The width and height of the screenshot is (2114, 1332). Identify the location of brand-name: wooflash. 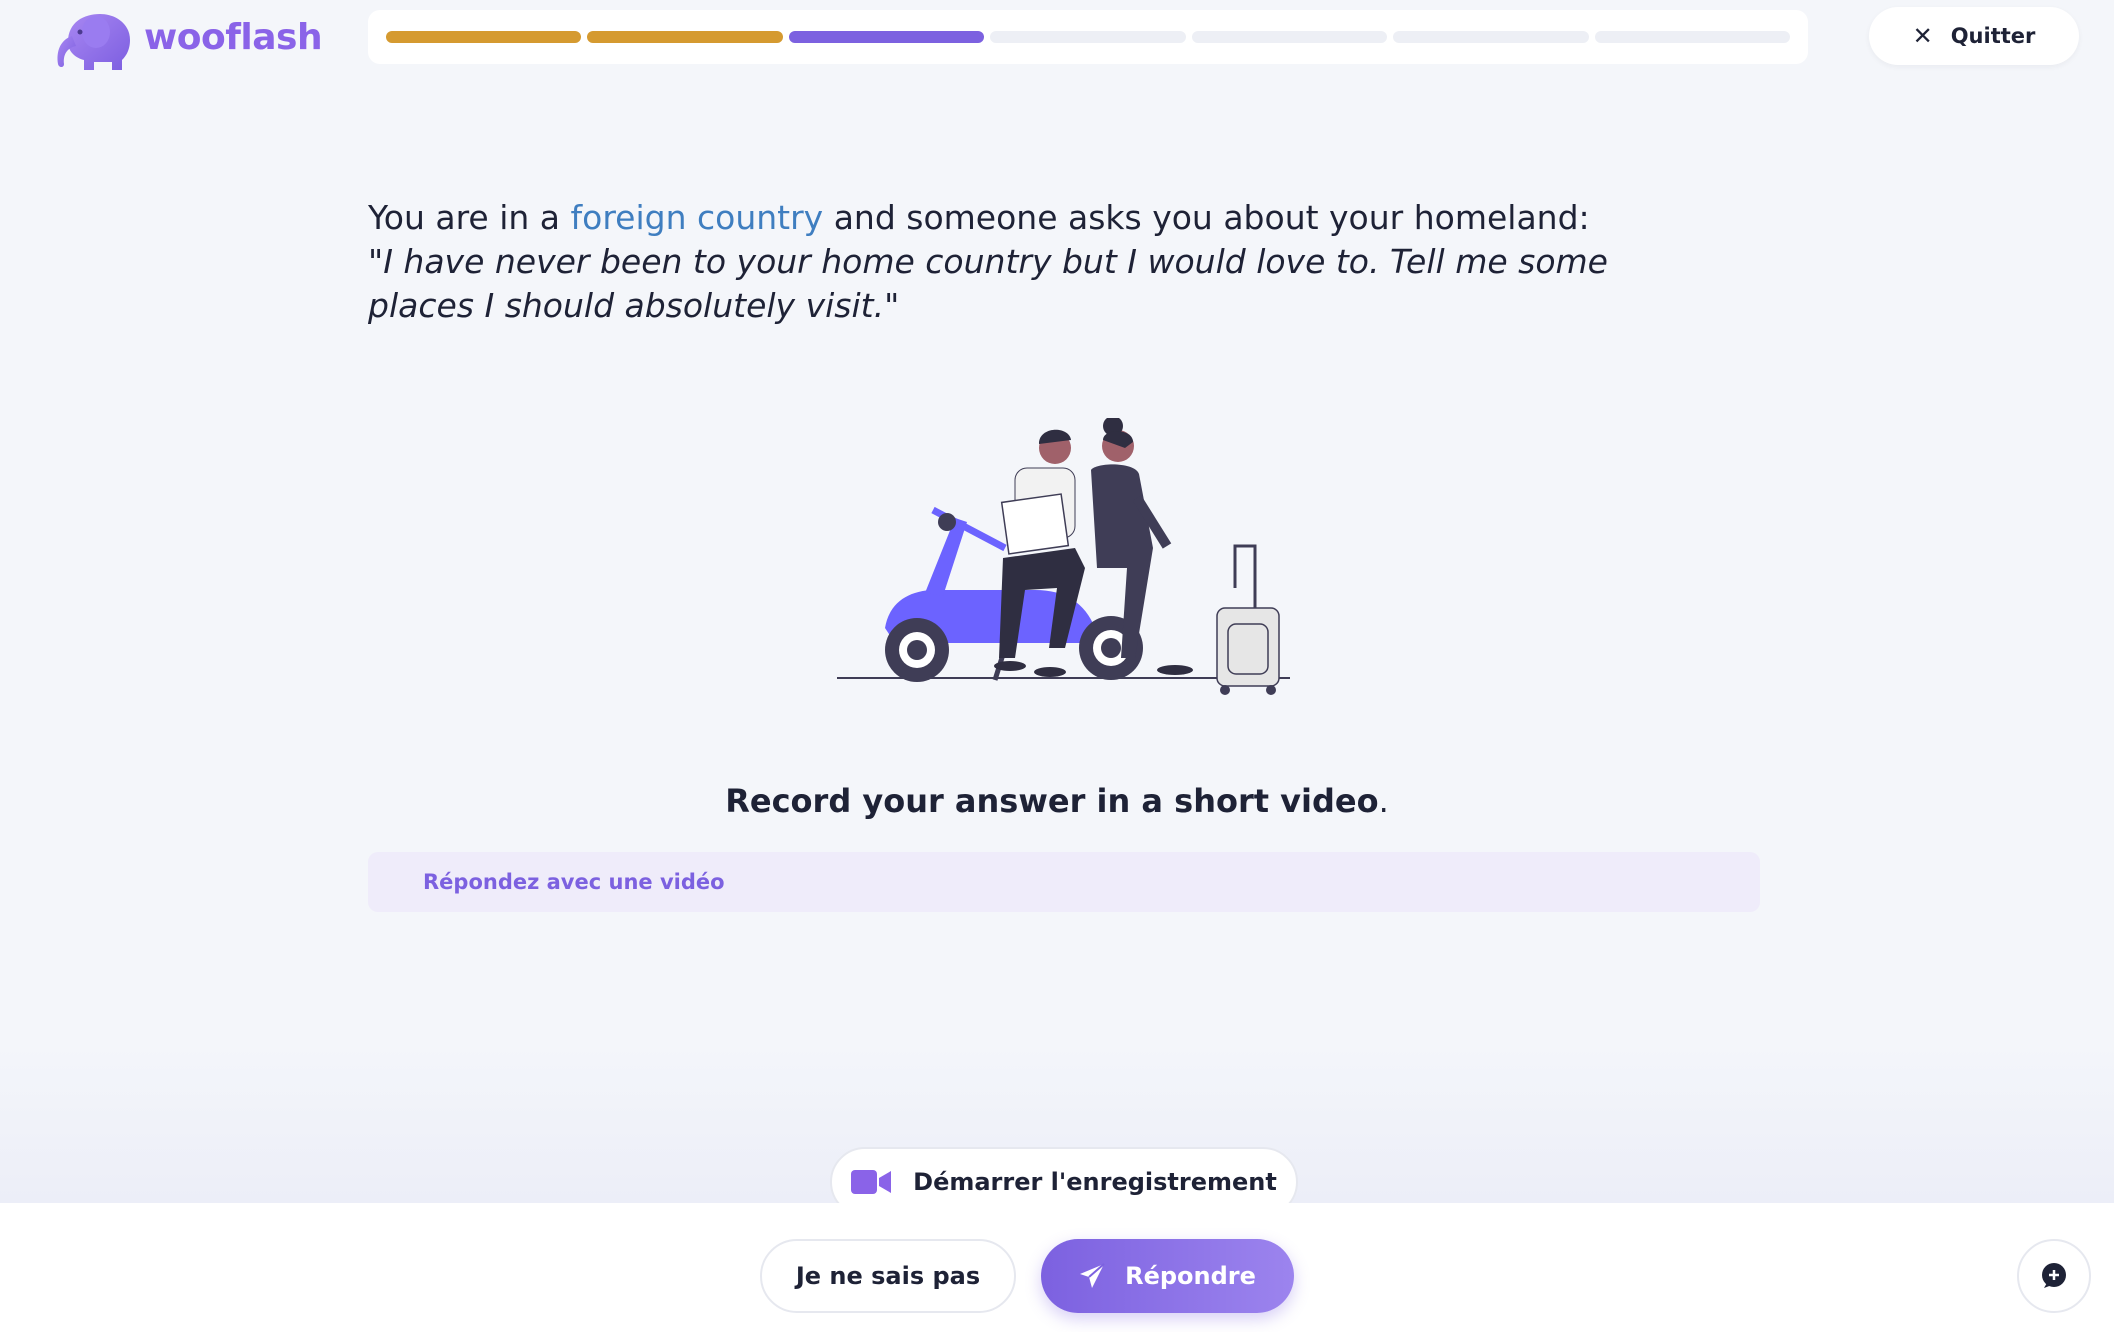
(233, 37).